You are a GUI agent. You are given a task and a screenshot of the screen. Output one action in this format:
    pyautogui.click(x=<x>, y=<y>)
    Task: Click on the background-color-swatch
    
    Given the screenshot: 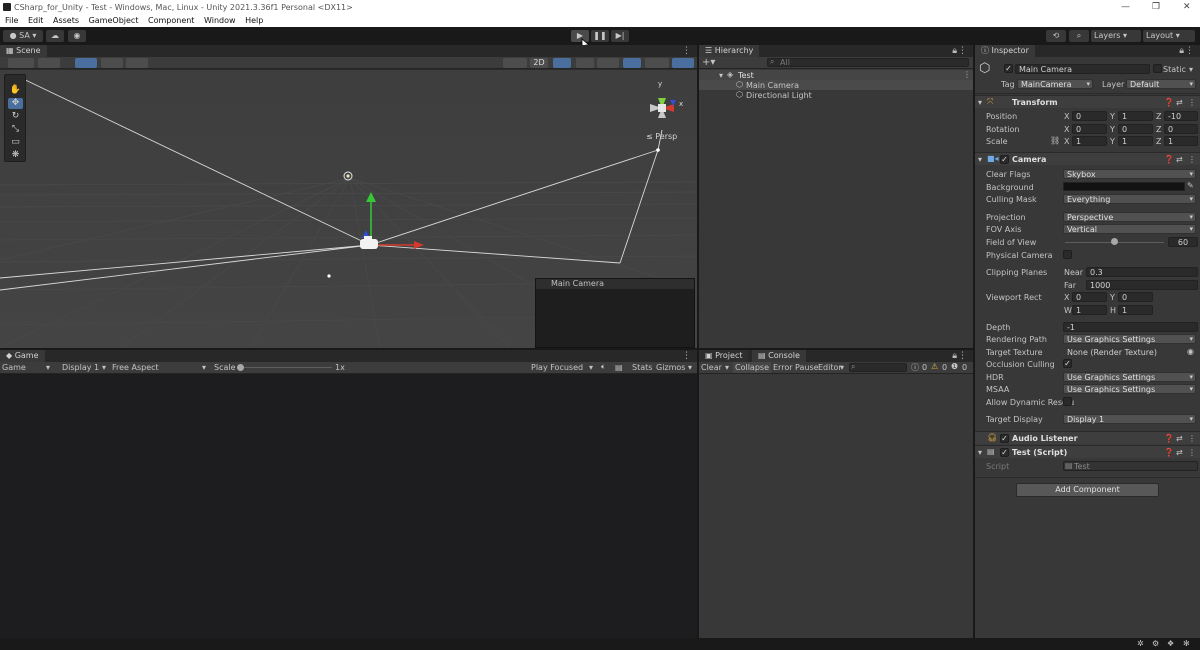 What is the action you would take?
    pyautogui.click(x=1124, y=186)
    